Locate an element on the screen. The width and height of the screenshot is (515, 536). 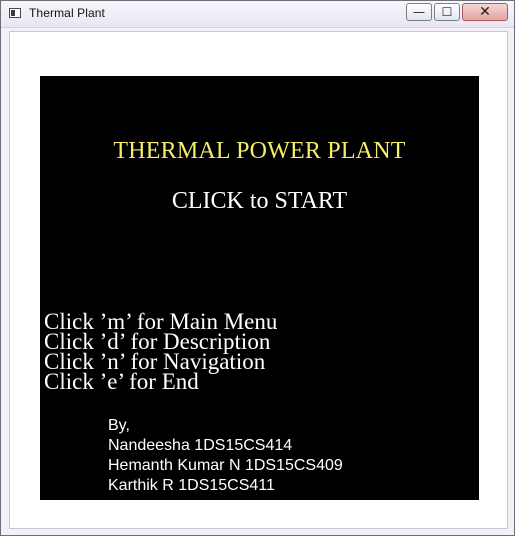
credit-author-3: Karthik R 1DS15CS411 is located at coordinates (191, 485).